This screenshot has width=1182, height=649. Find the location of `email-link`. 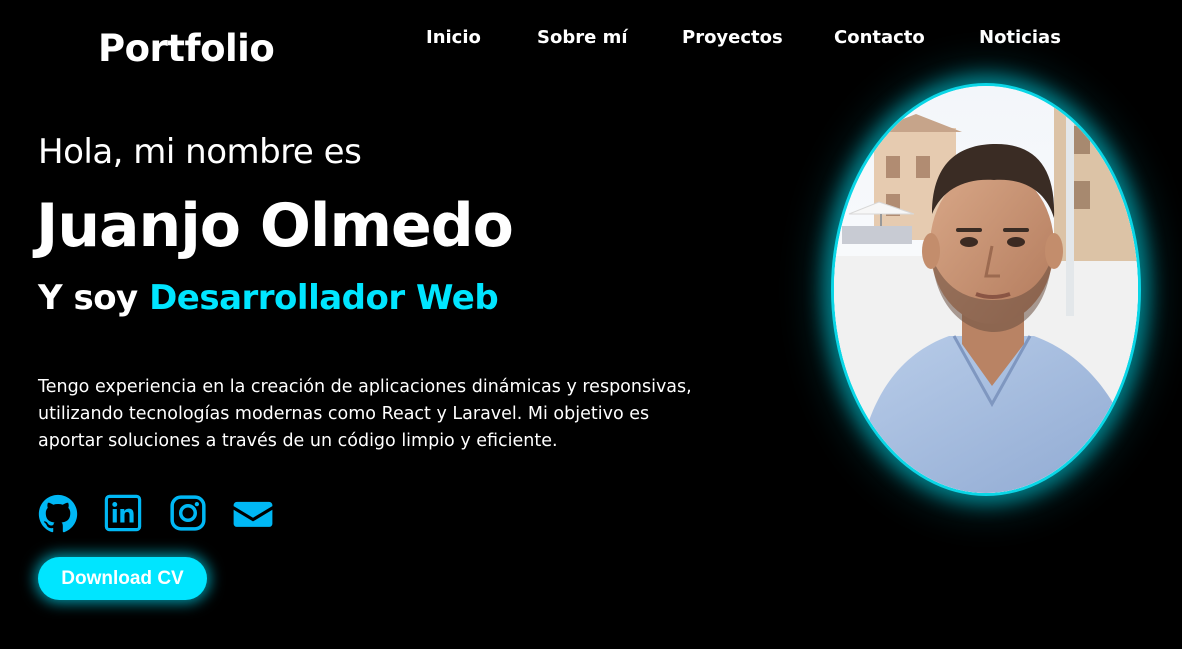

email-link is located at coordinates (253, 514).